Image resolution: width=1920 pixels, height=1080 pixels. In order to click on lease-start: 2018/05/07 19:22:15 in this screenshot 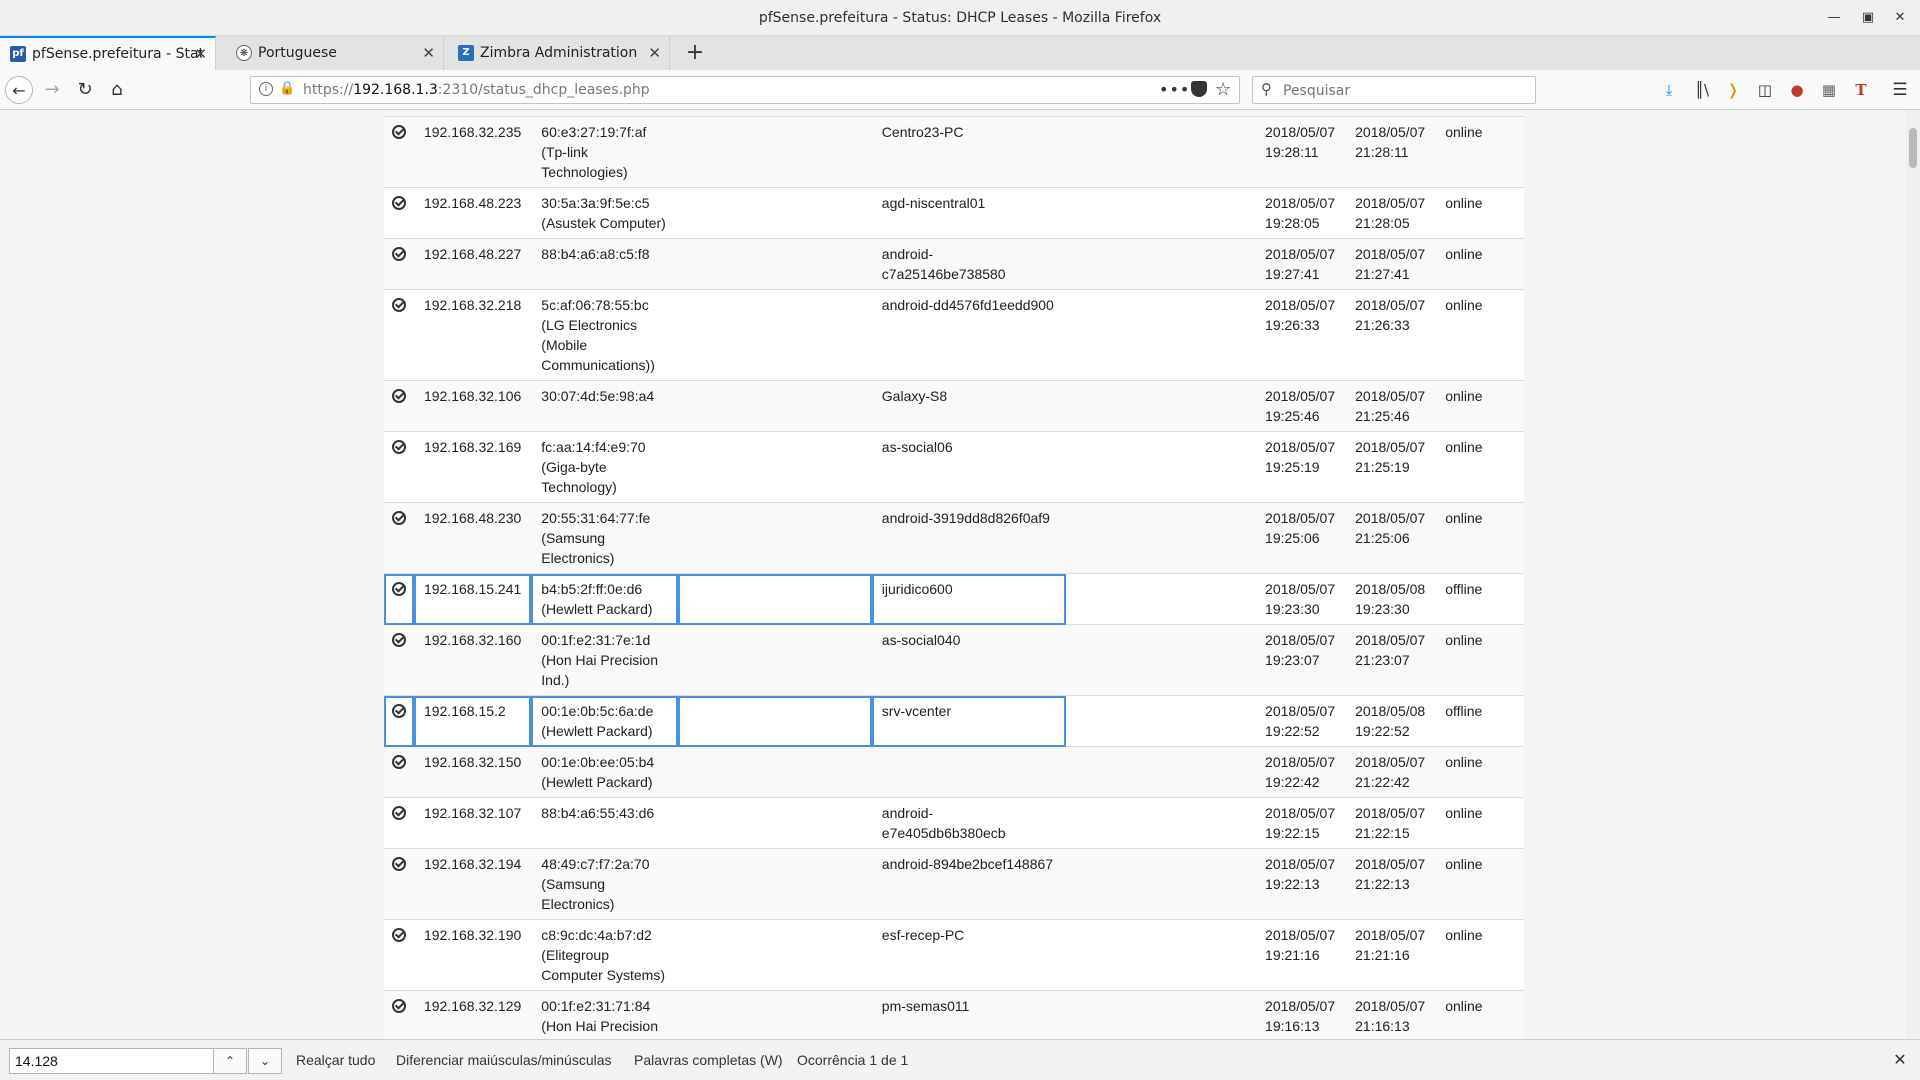, I will do `click(1300, 823)`.